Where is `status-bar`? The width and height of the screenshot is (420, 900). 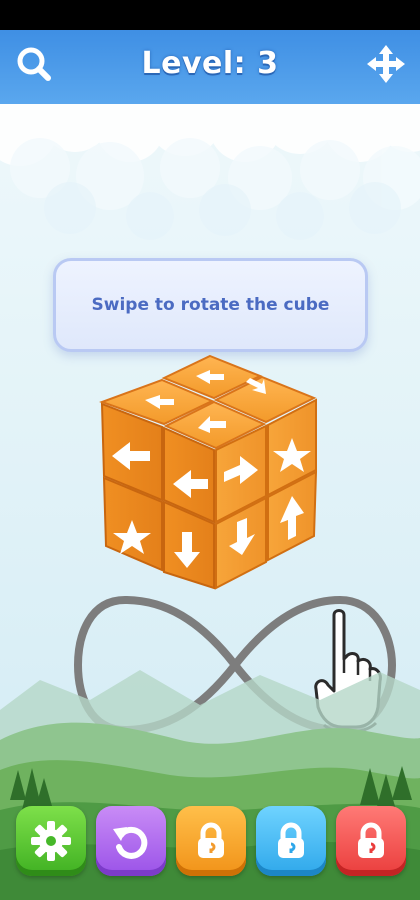
status-bar is located at coordinates (210, 15).